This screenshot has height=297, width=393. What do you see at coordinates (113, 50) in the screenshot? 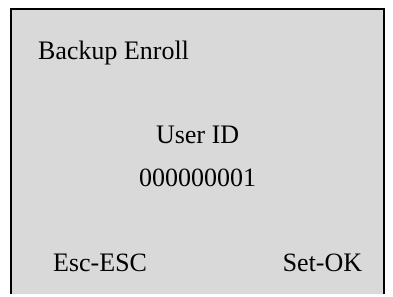
I see `screen-title: Backup Enroll` at bounding box center [113, 50].